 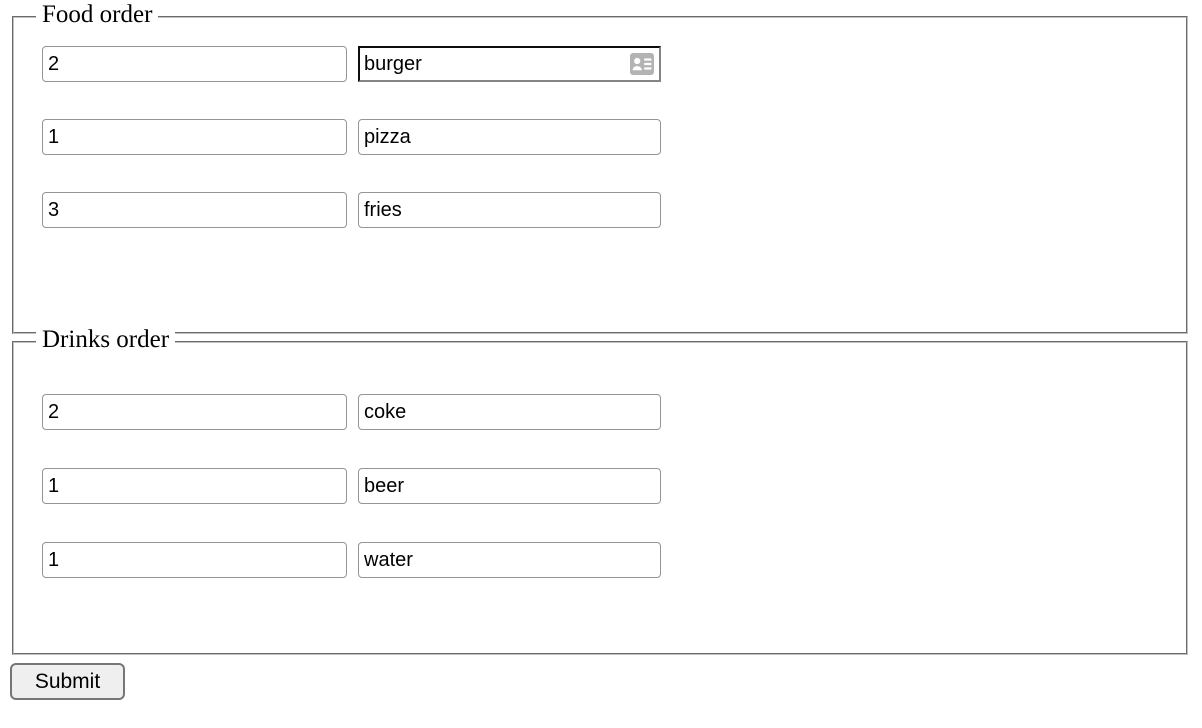 What do you see at coordinates (194, 412) in the screenshot?
I see `drink-quantity-input-1: 2` at bounding box center [194, 412].